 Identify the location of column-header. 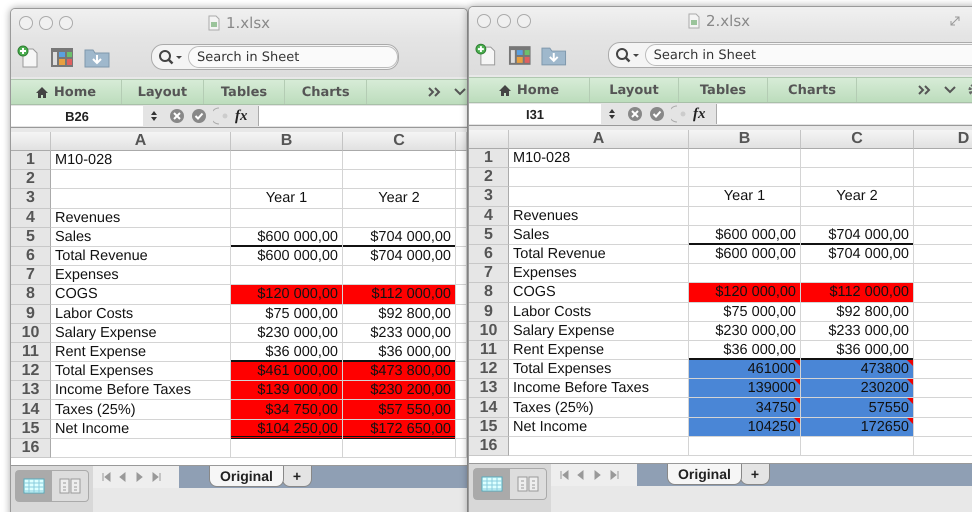
(461, 141).